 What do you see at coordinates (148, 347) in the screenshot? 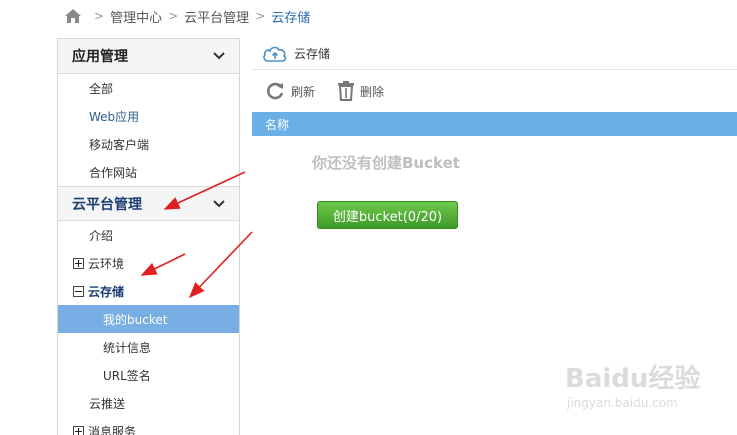
I see `sidebar-item-statistics: 统计信息` at bounding box center [148, 347].